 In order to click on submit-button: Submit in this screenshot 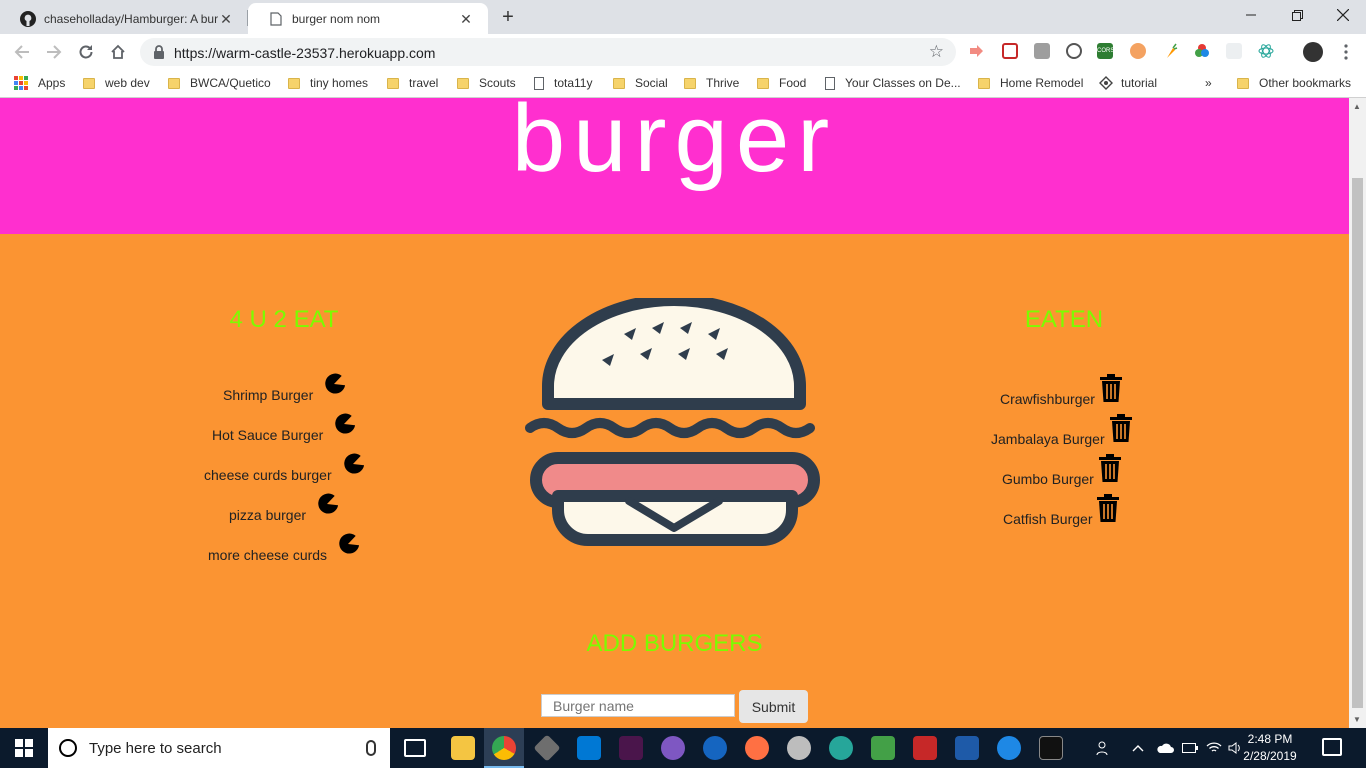, I will do `click(773, 706)`.